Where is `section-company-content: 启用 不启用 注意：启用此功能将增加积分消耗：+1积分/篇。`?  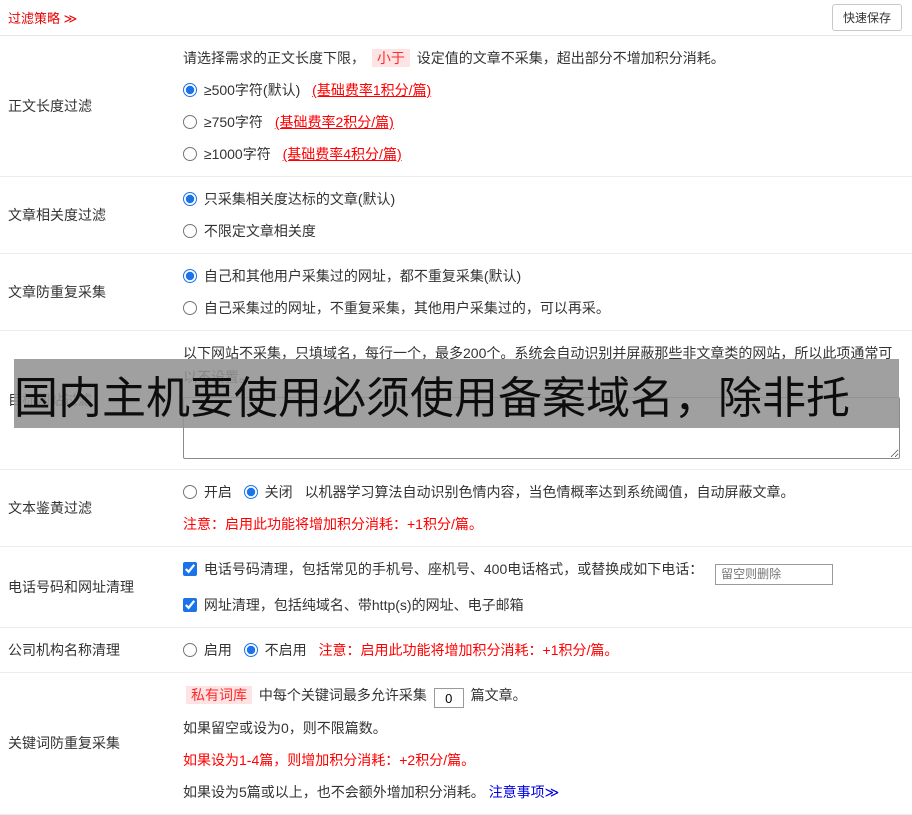 section-company-content: 启用 不启用 注意：启用此功能将增加积分消耗：+1积分/篇。 is located at coordinates (547, 650).